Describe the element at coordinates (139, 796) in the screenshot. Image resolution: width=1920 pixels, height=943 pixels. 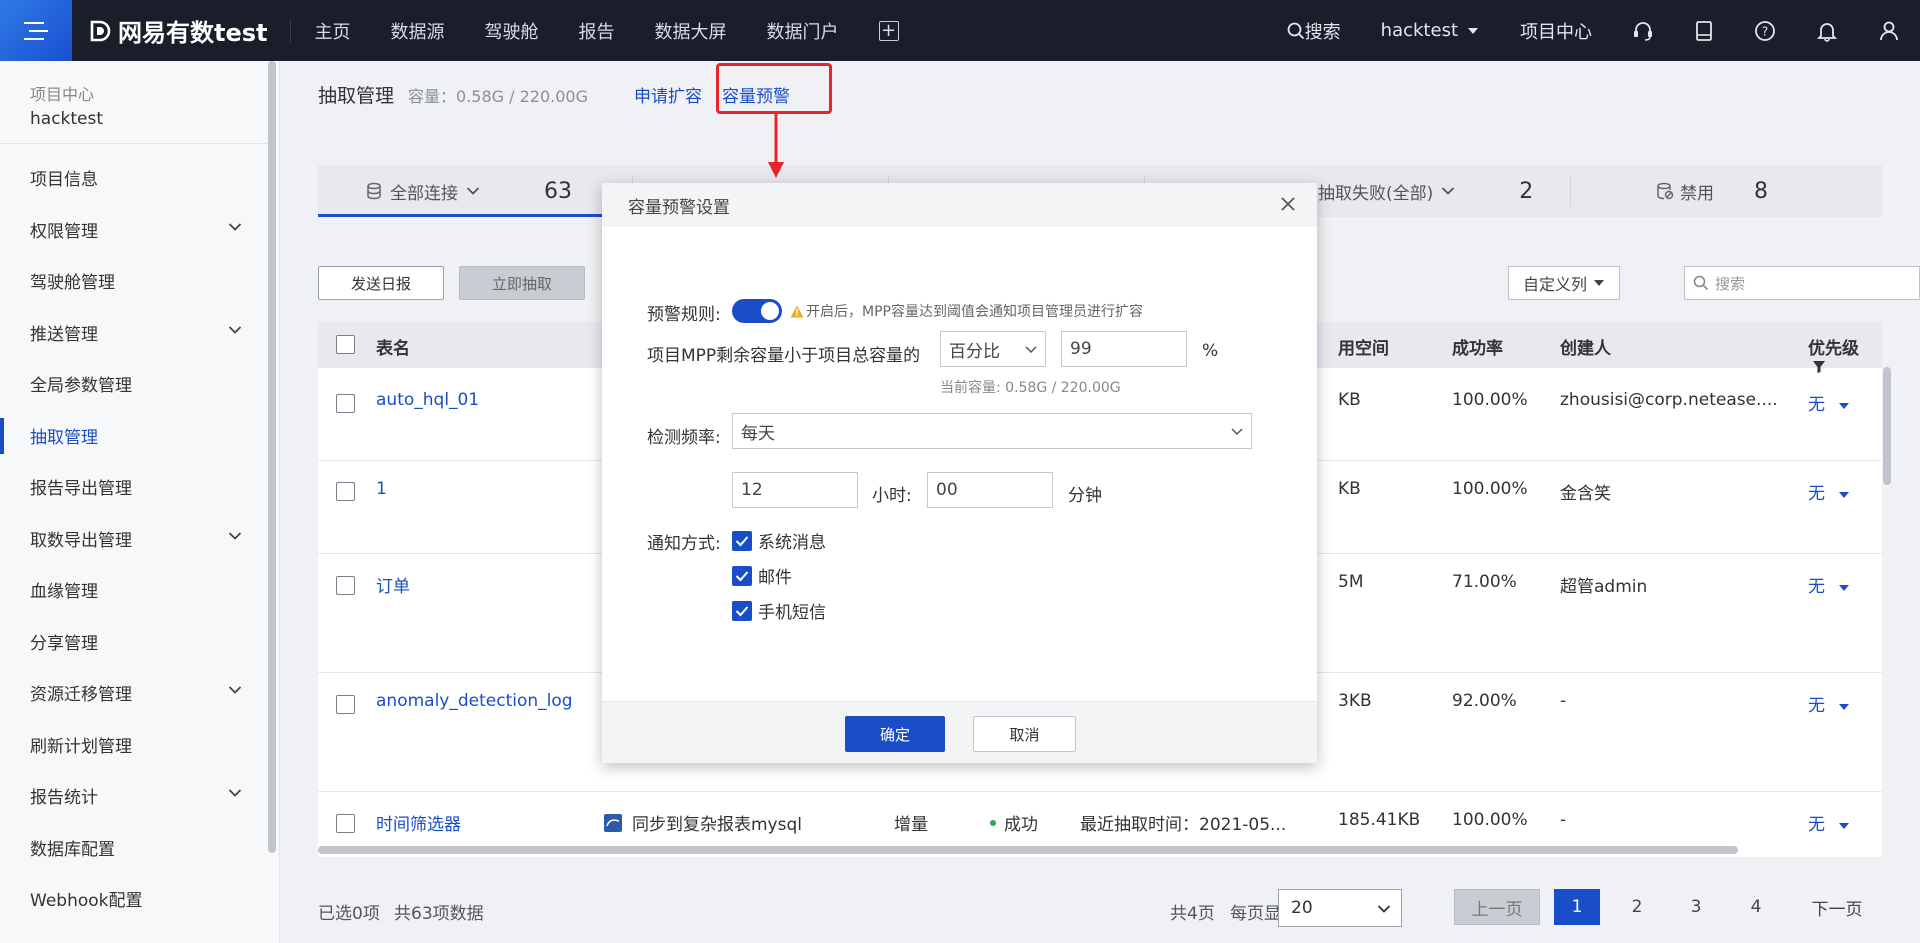
I see `sidebar-item-report-stats: 报告统计` at that location.